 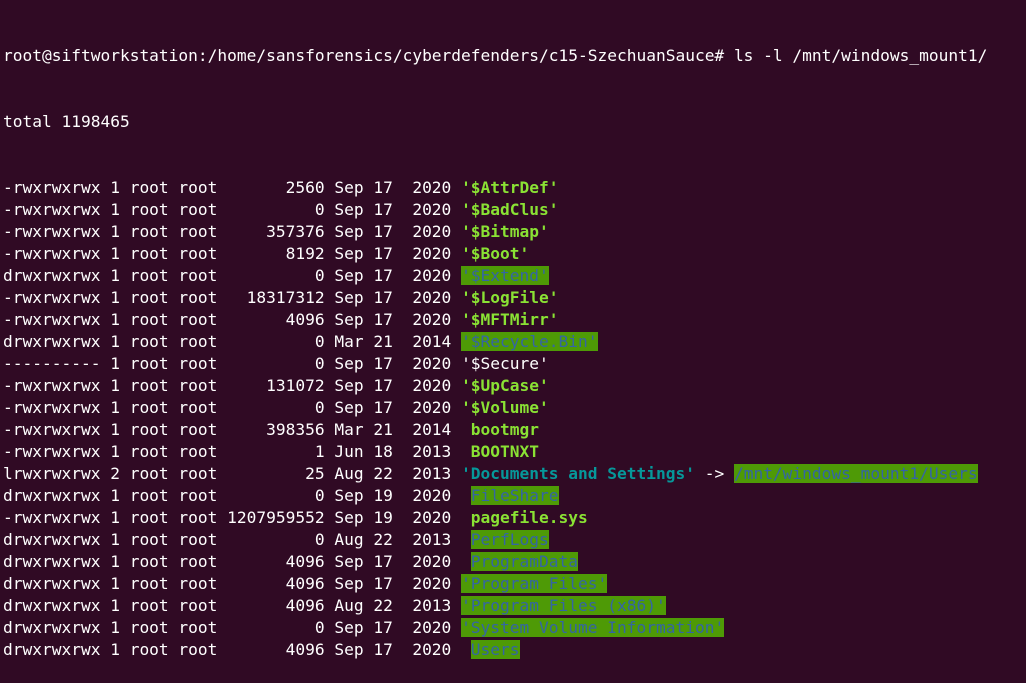 I want to click on entry-name: BOOTNXT, so click(x=505, y=451).